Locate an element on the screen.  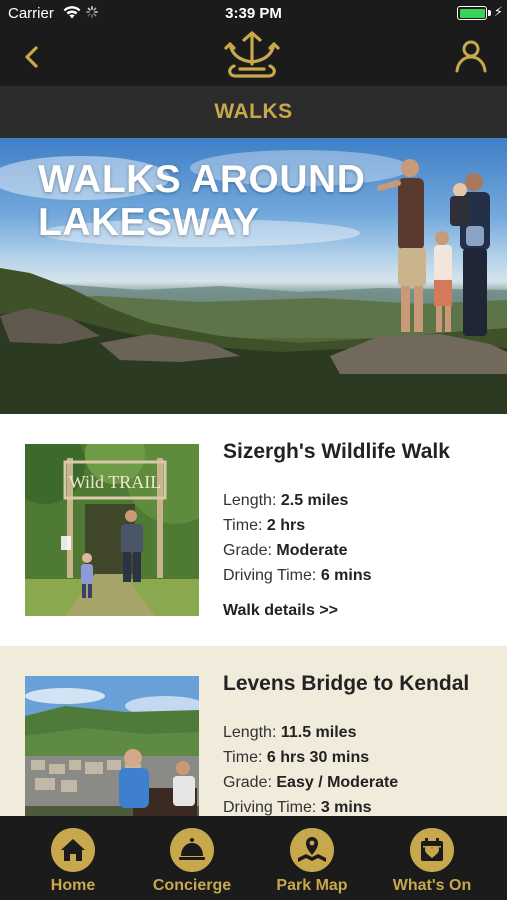
hero-title-line-1: WALKS AROUND is located at coordinates (202, 179).